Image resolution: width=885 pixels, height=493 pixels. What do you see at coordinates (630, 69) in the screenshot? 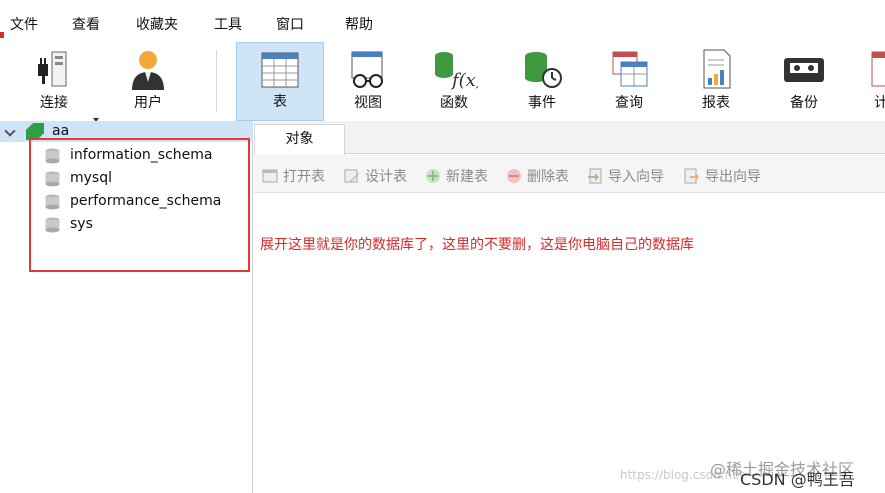
I see `query-icon` at bounding box center [630, 69].